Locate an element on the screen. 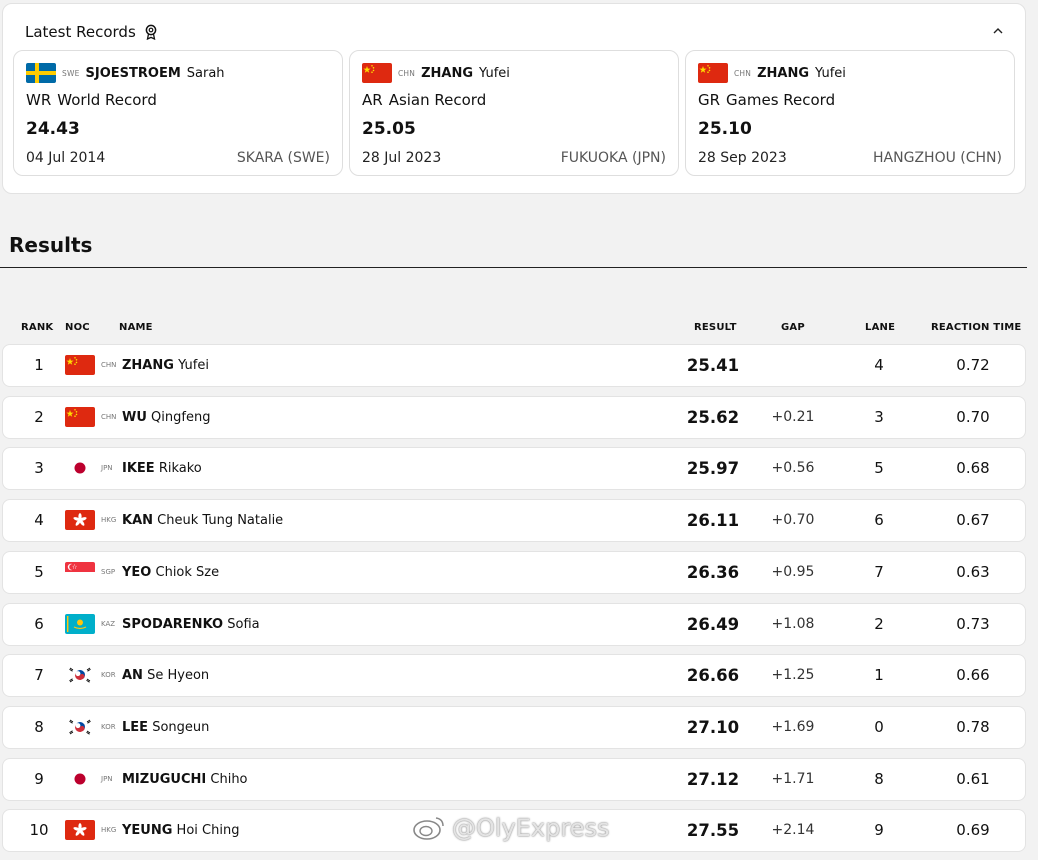  reaction-time-cell: 0.69 is located at coordinates (973, 830).